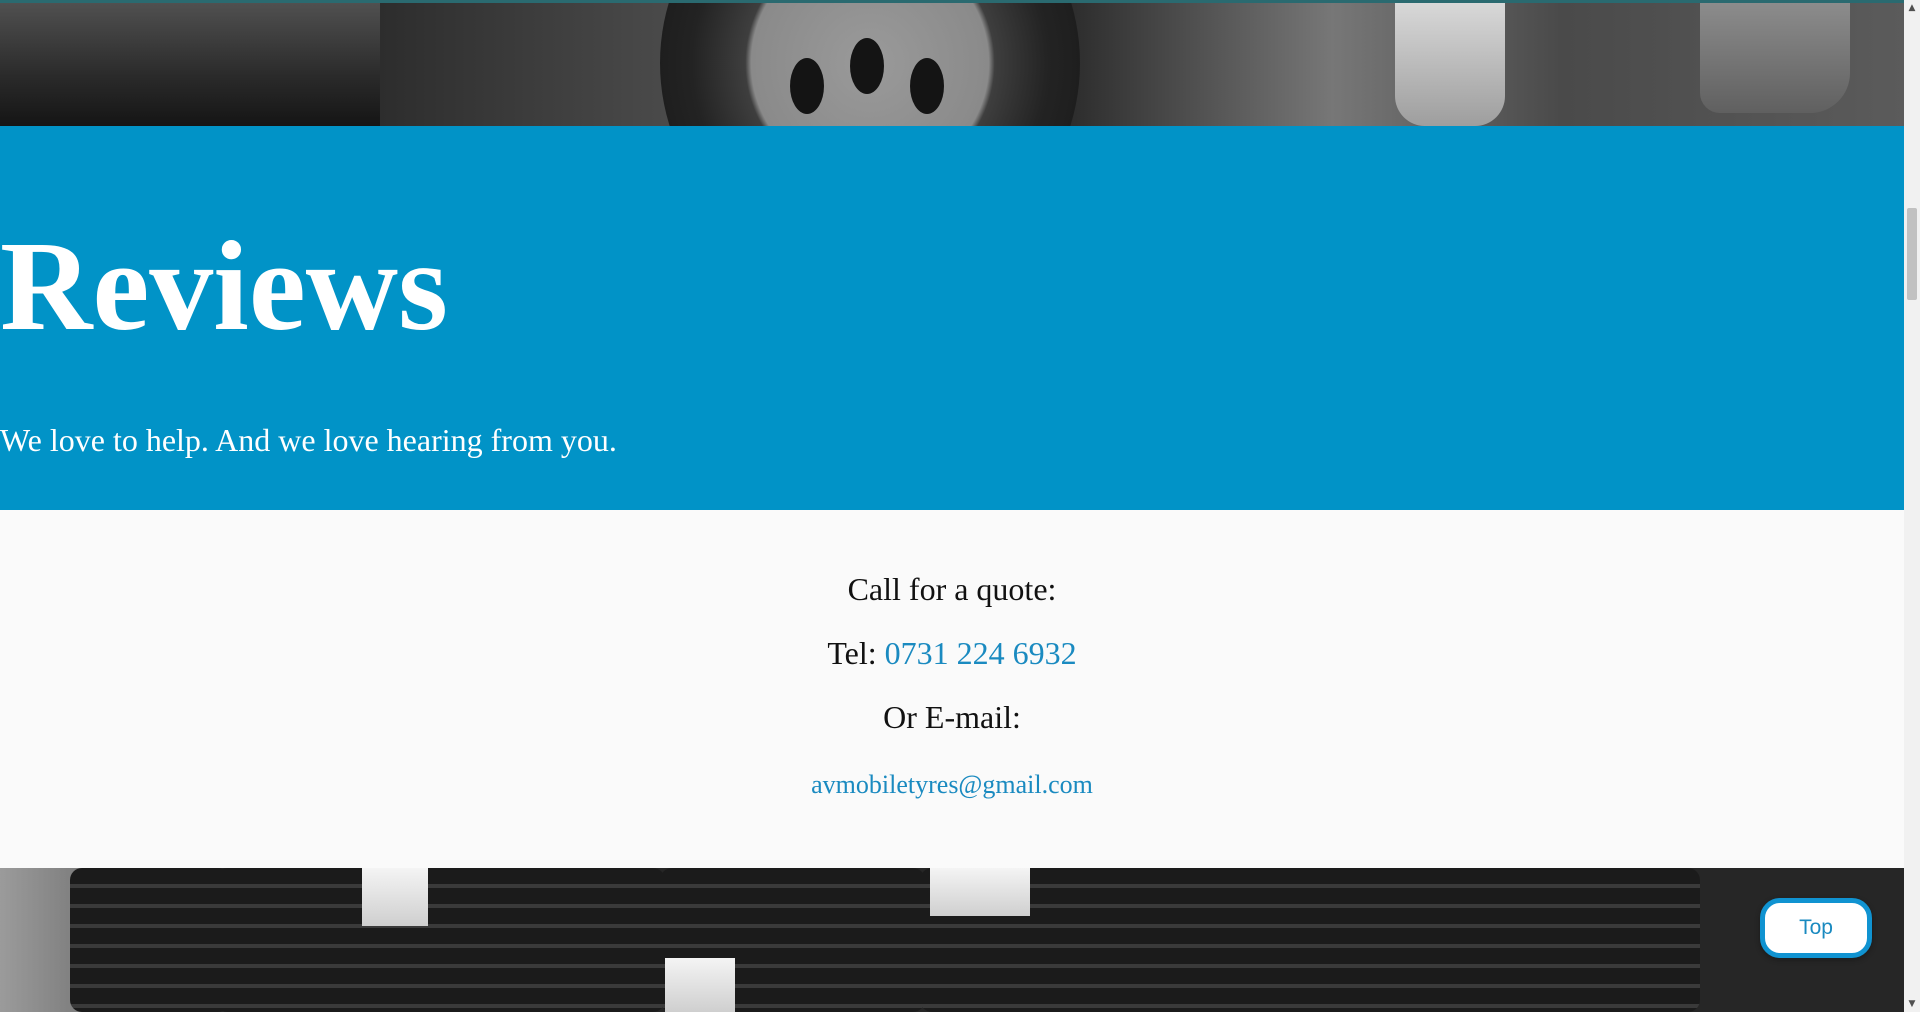 The width and height of the screenshot is (1920, 1012). Describe the element at coordinates (1775, 58) in the screenshot. I see `mechanic-hand-image` at that location.